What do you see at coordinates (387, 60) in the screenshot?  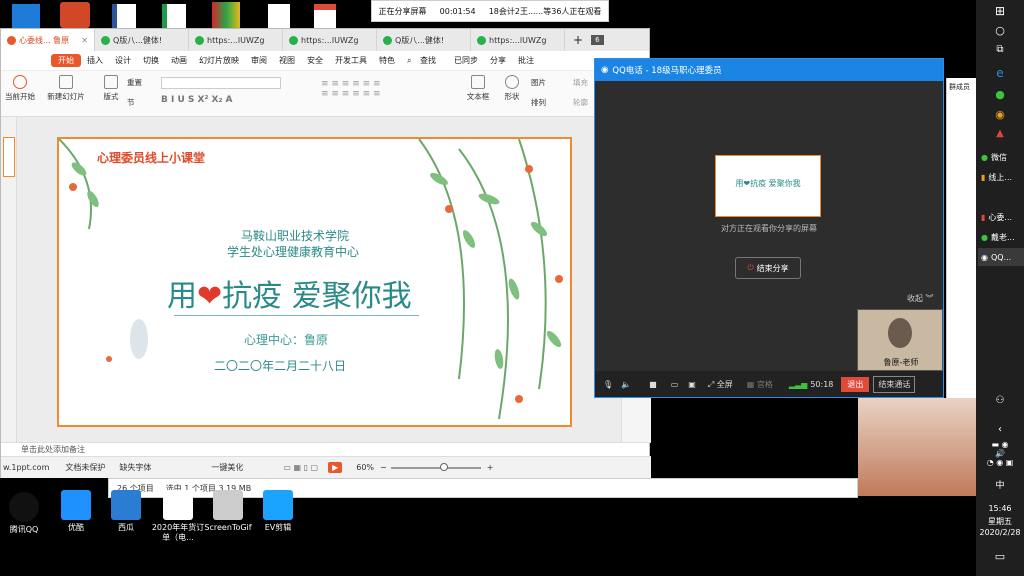 I see `menu-special: 特色` at bounding box center [387, 60].